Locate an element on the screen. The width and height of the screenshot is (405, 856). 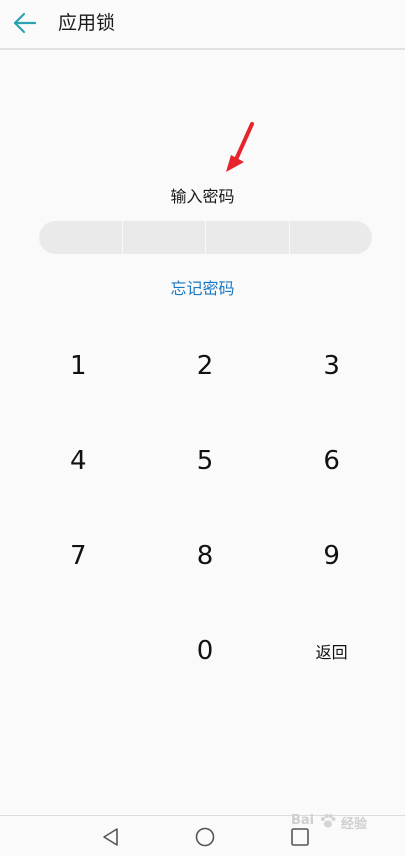
key-9: 9 is located at coordinates (331, 555).